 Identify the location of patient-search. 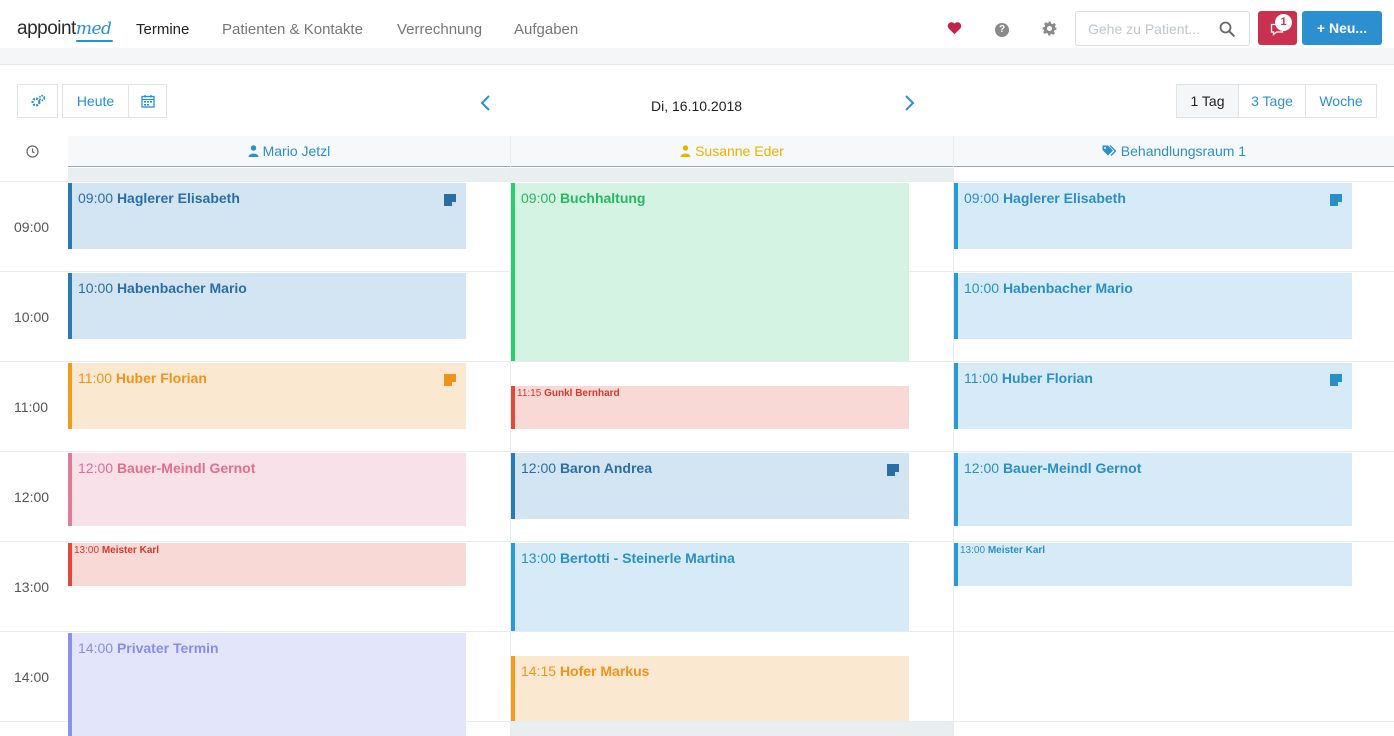
(1162, 28).